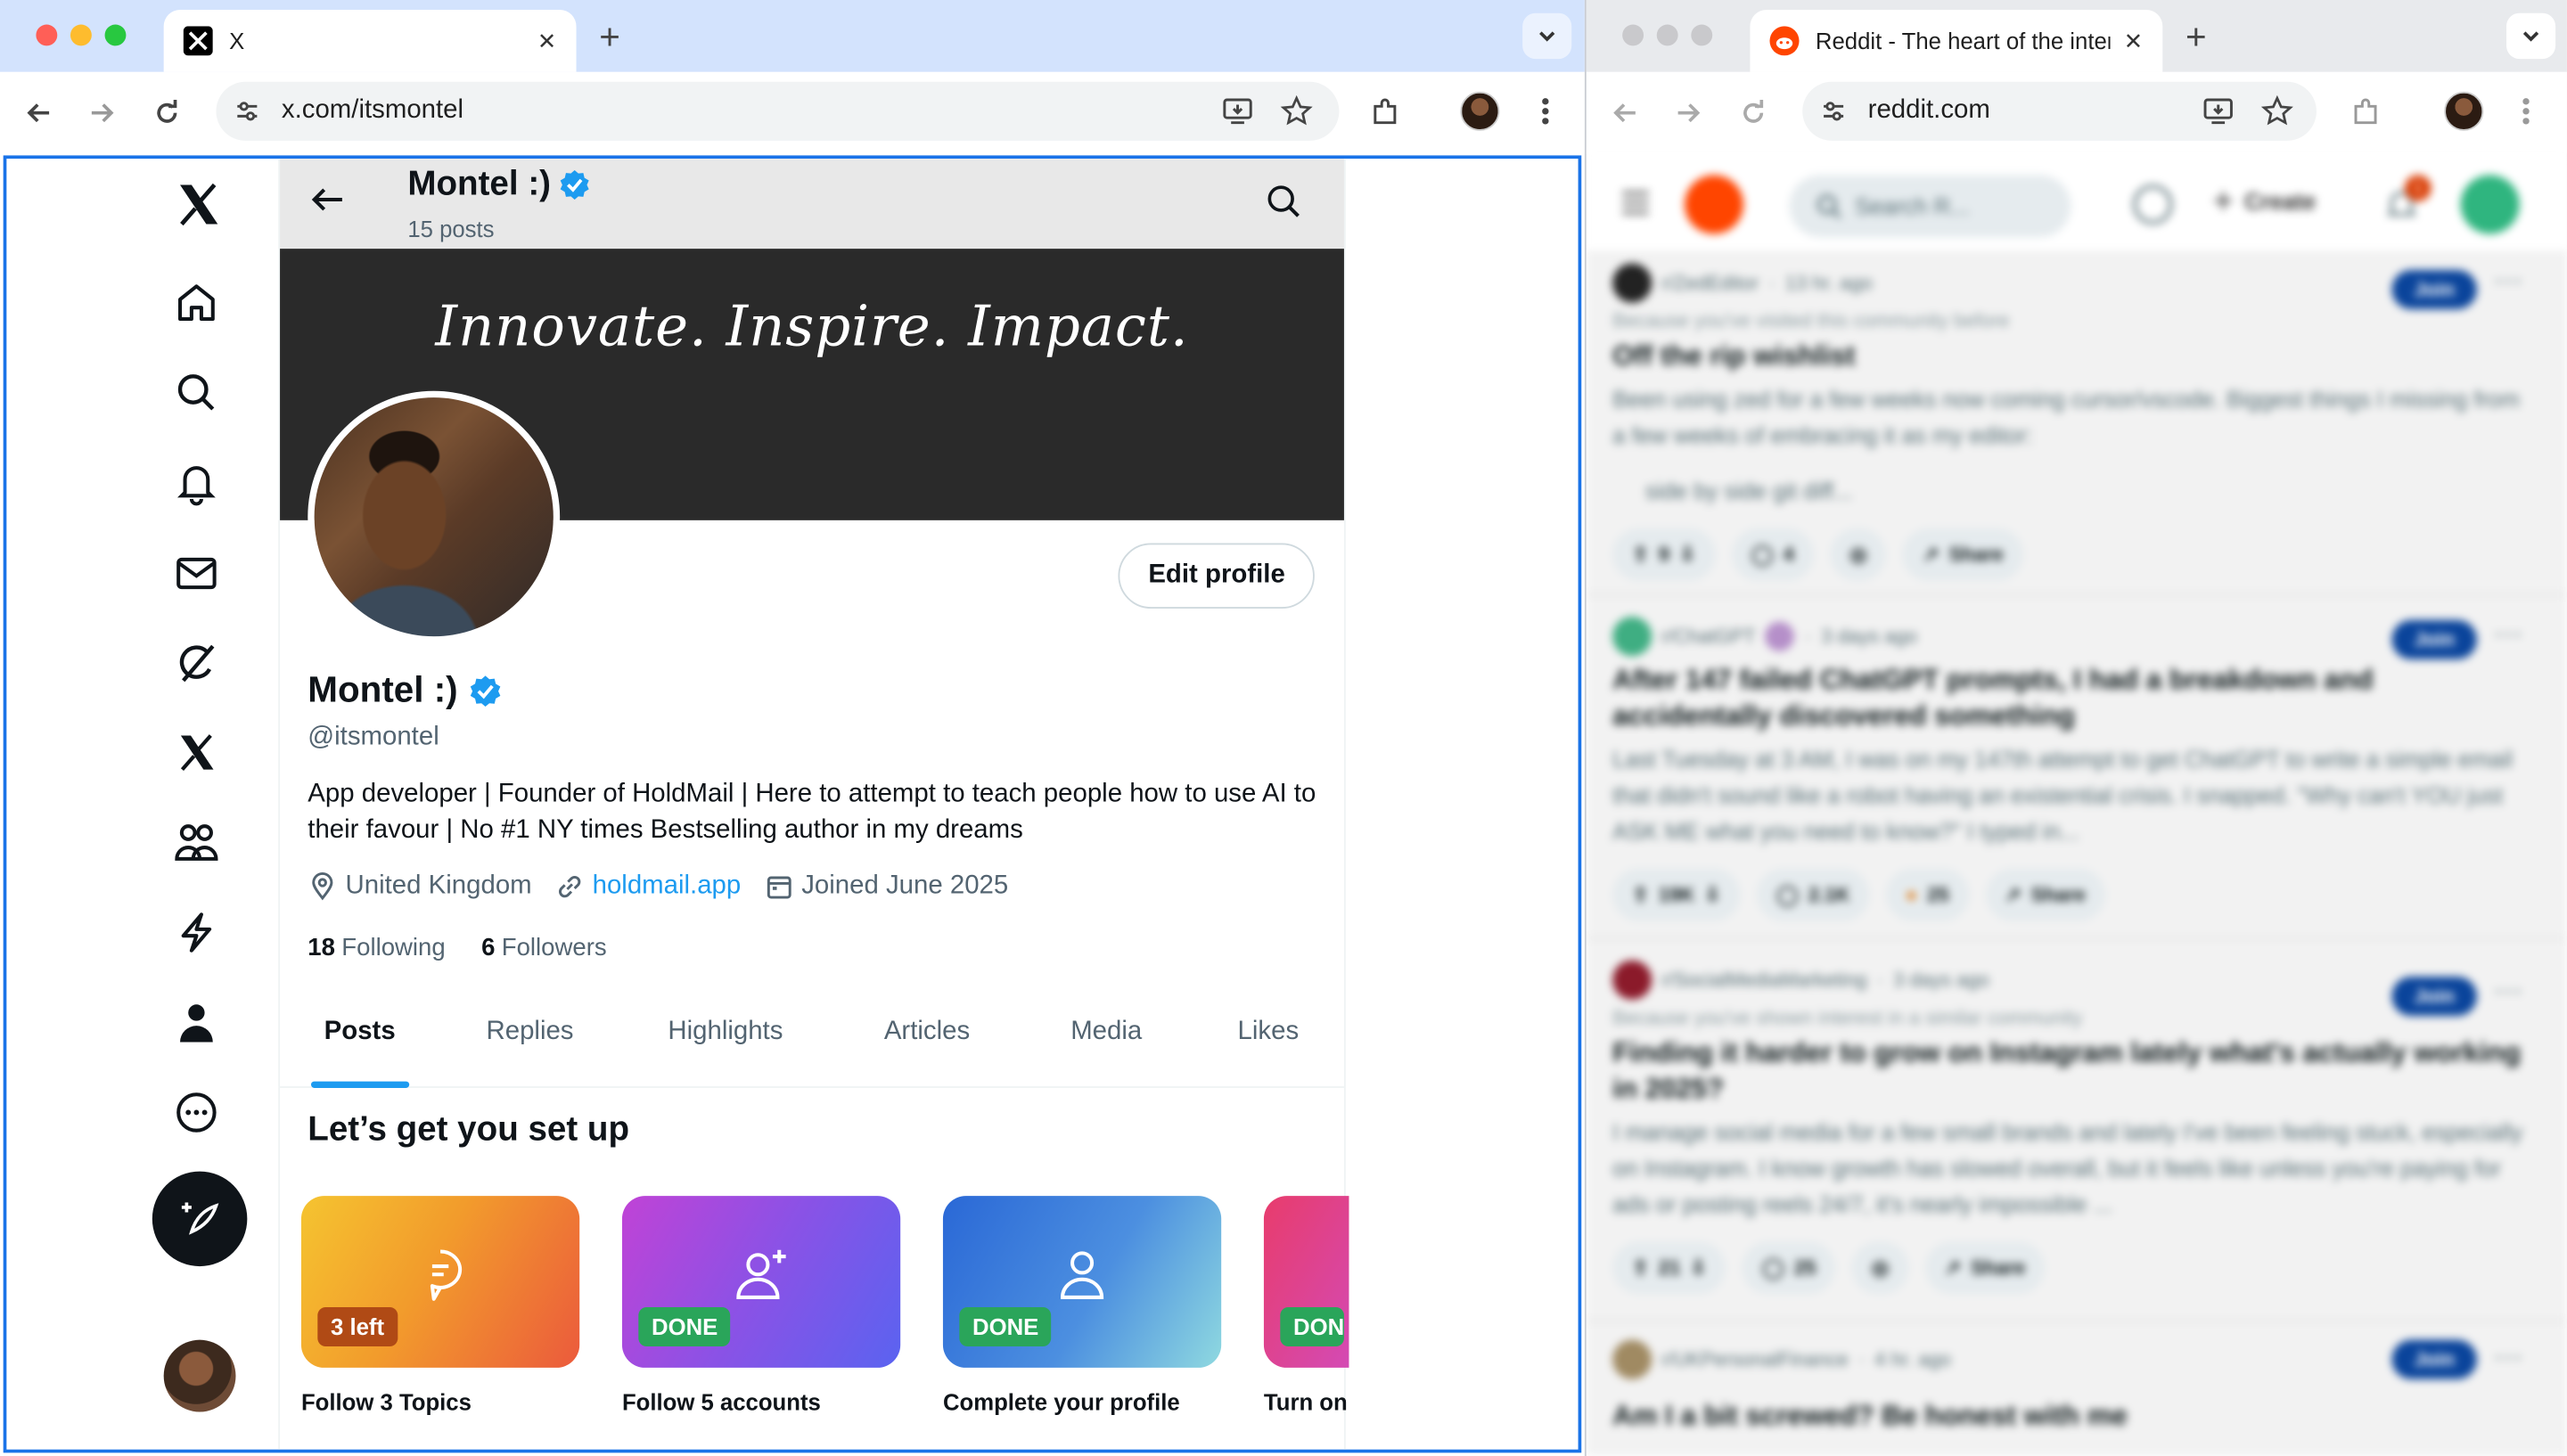  I want to click on tab-posts: Posts, so click(360, 1033).